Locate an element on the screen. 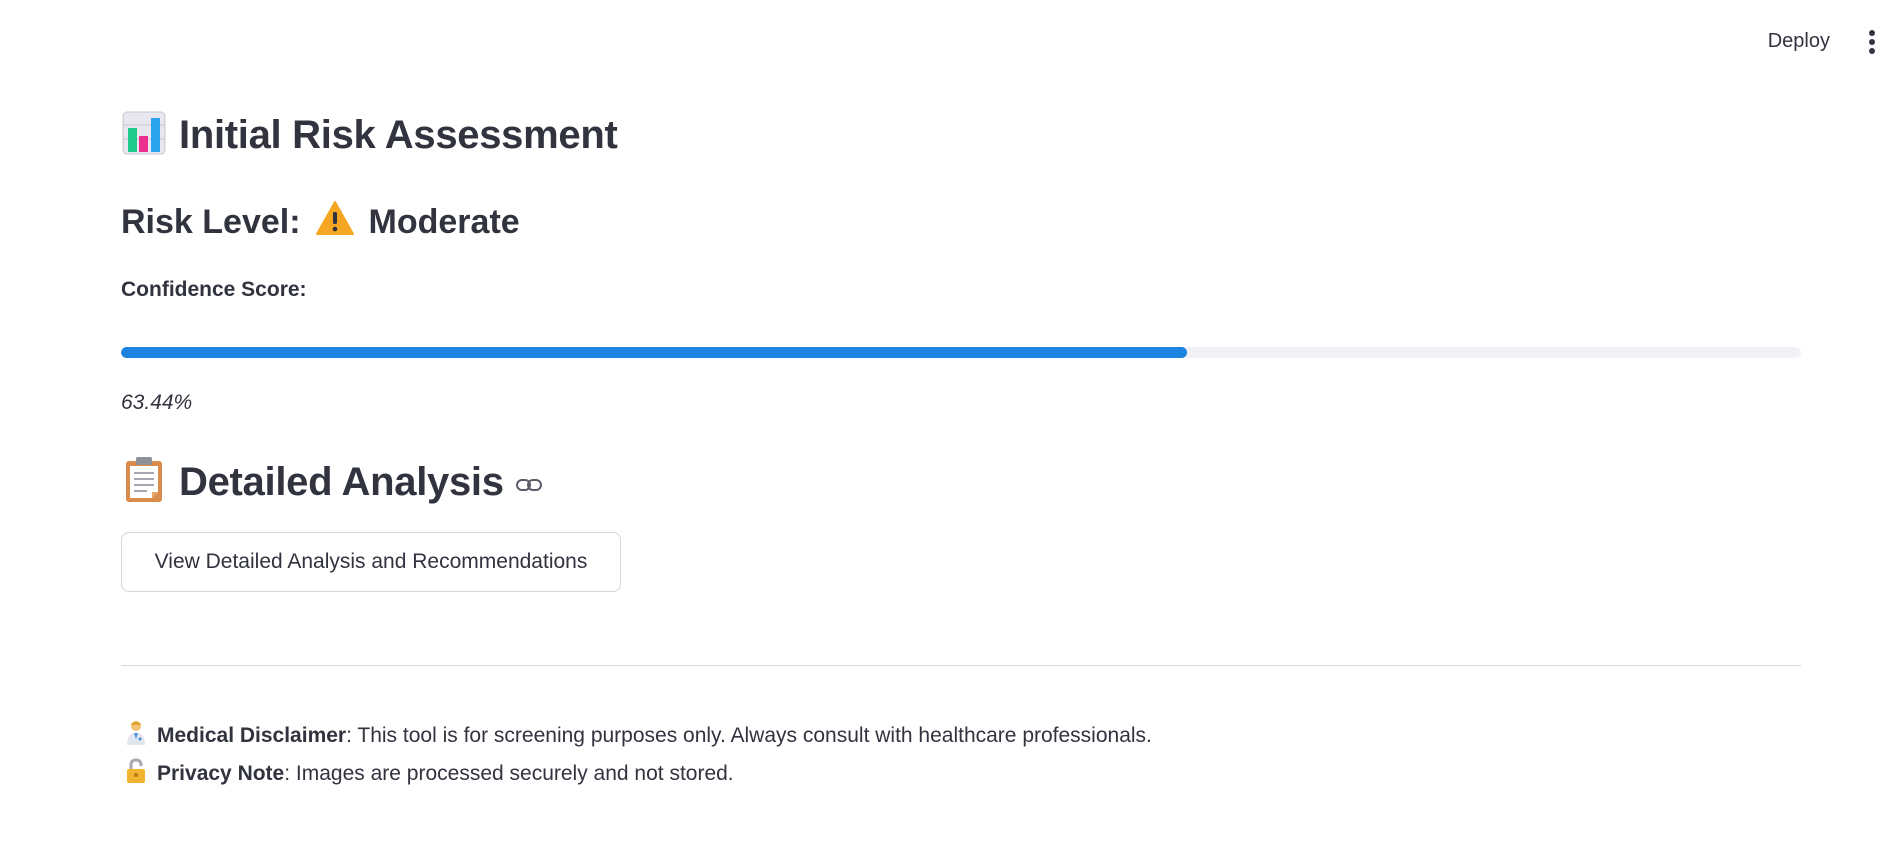 Image resolution: width=1900 pixels, height=841 pixels. privacy-title: Privacy Note is located at coordinates (221, 773).